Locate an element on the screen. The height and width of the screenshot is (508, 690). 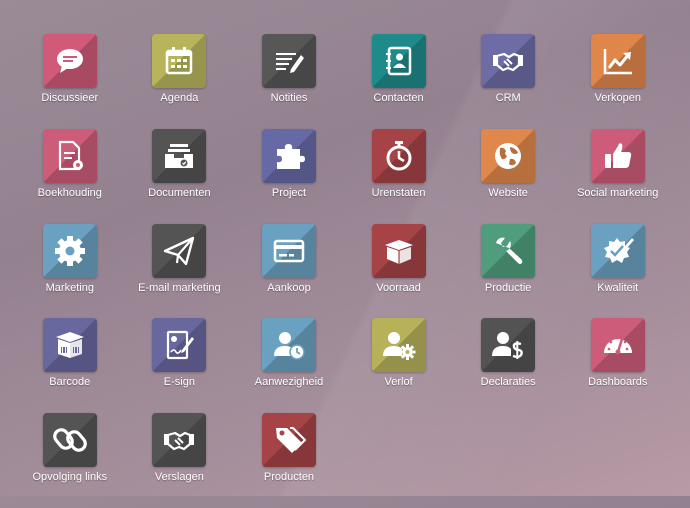
app-project: Project is located at coordinates (289, 176).